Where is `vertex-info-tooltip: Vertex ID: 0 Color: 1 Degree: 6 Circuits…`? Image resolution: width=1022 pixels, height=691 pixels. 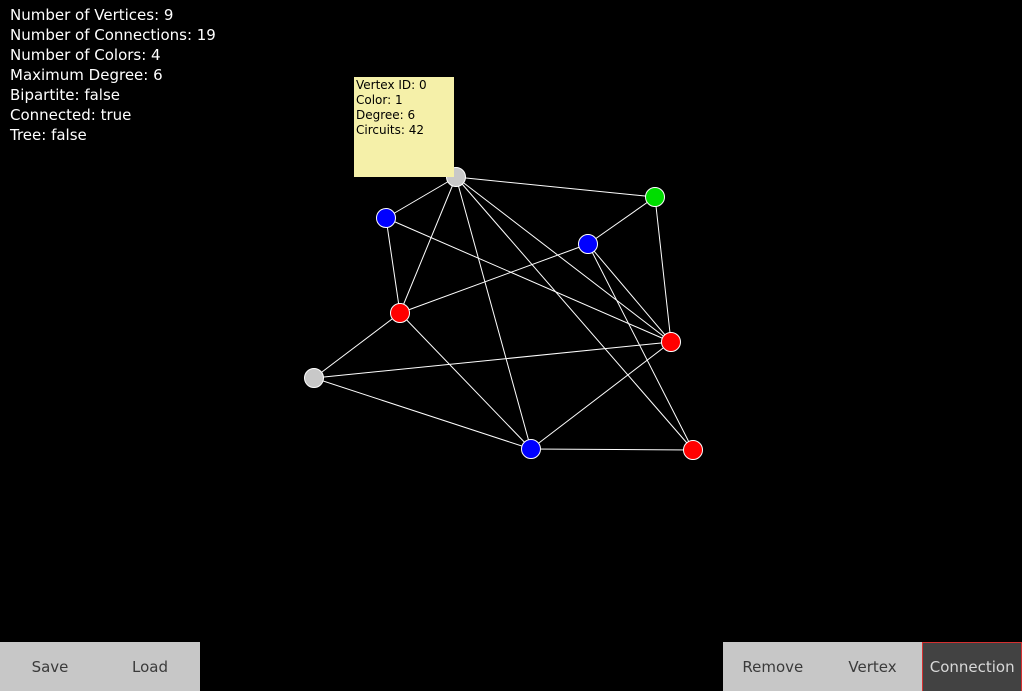 vertex-info-tooltip: Vertex ID: 0 Color: 1 Degree: 6 Circuits… is located at coordinates (404, 127).